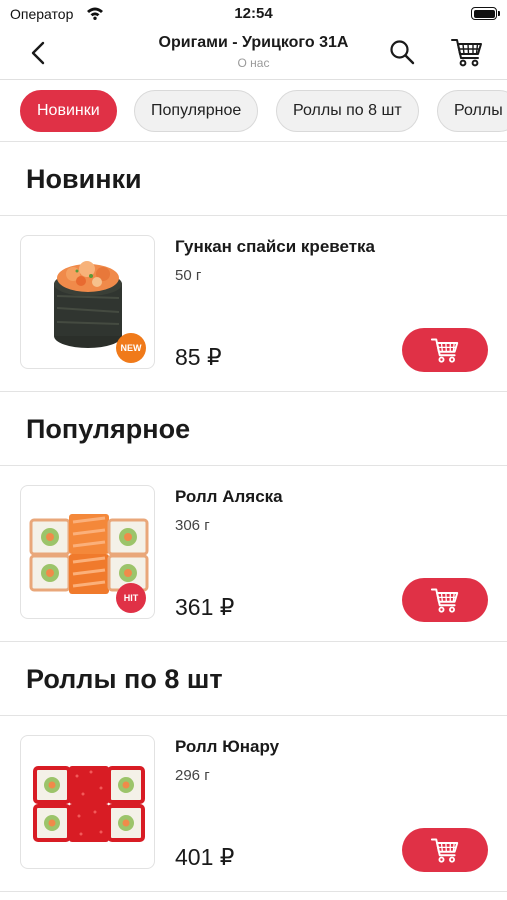  What do you see at coordinates (192, 775) in the screenshot?
I see `product-weight: 296 г` at bounding box center [192, 775].